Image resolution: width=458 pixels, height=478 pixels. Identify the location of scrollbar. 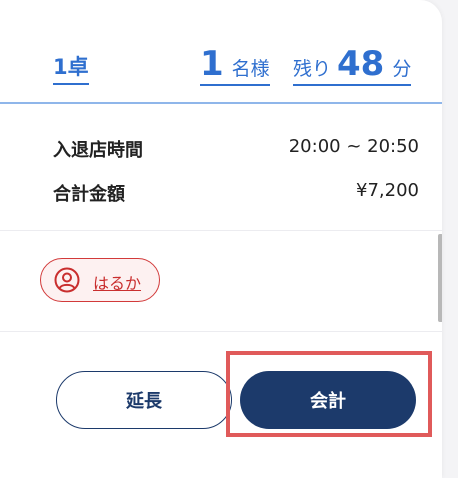
(440, 278).